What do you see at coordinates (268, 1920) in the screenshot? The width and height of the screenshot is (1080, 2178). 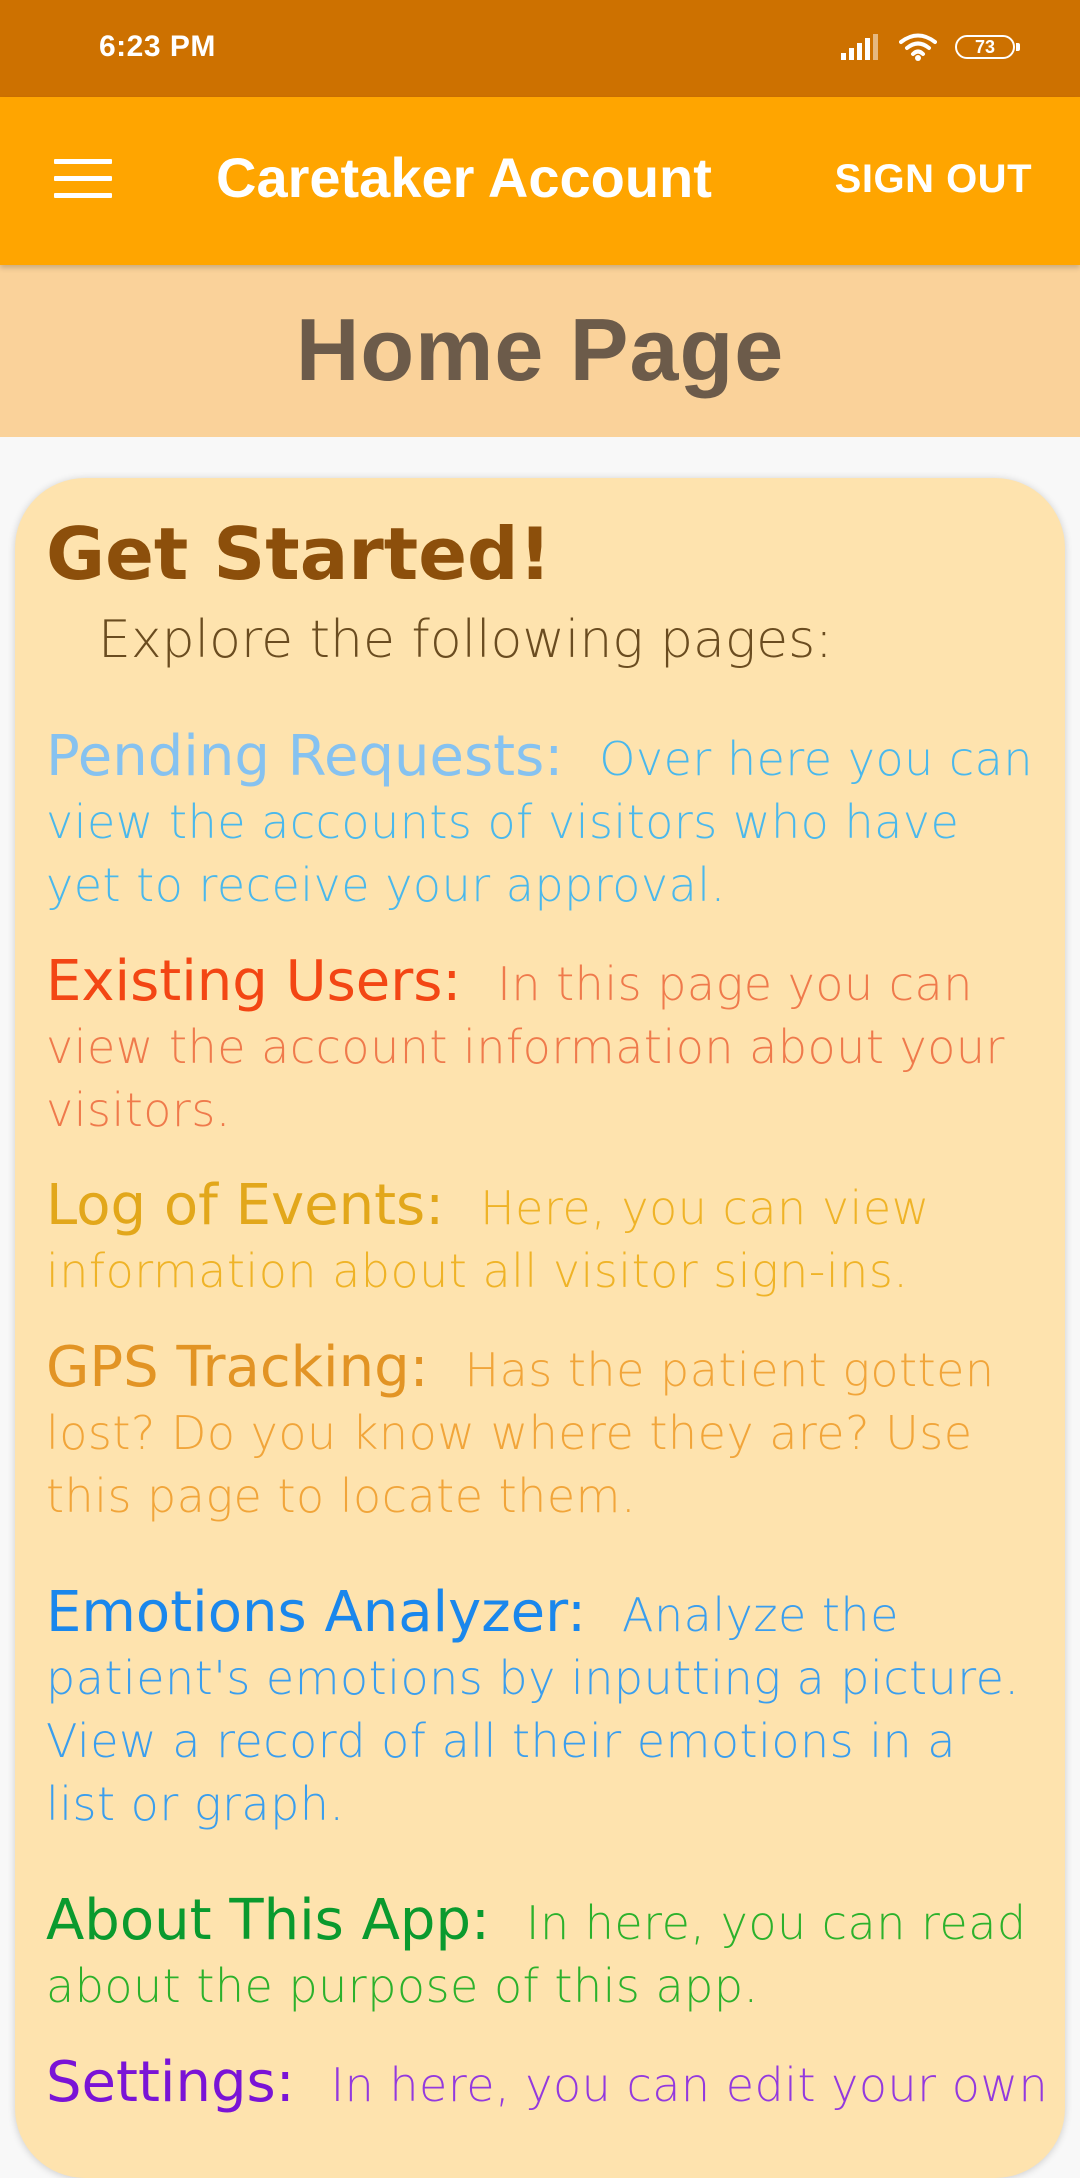 I see `link-about-this-app: About This App:` at bounding box center [268, 1920].